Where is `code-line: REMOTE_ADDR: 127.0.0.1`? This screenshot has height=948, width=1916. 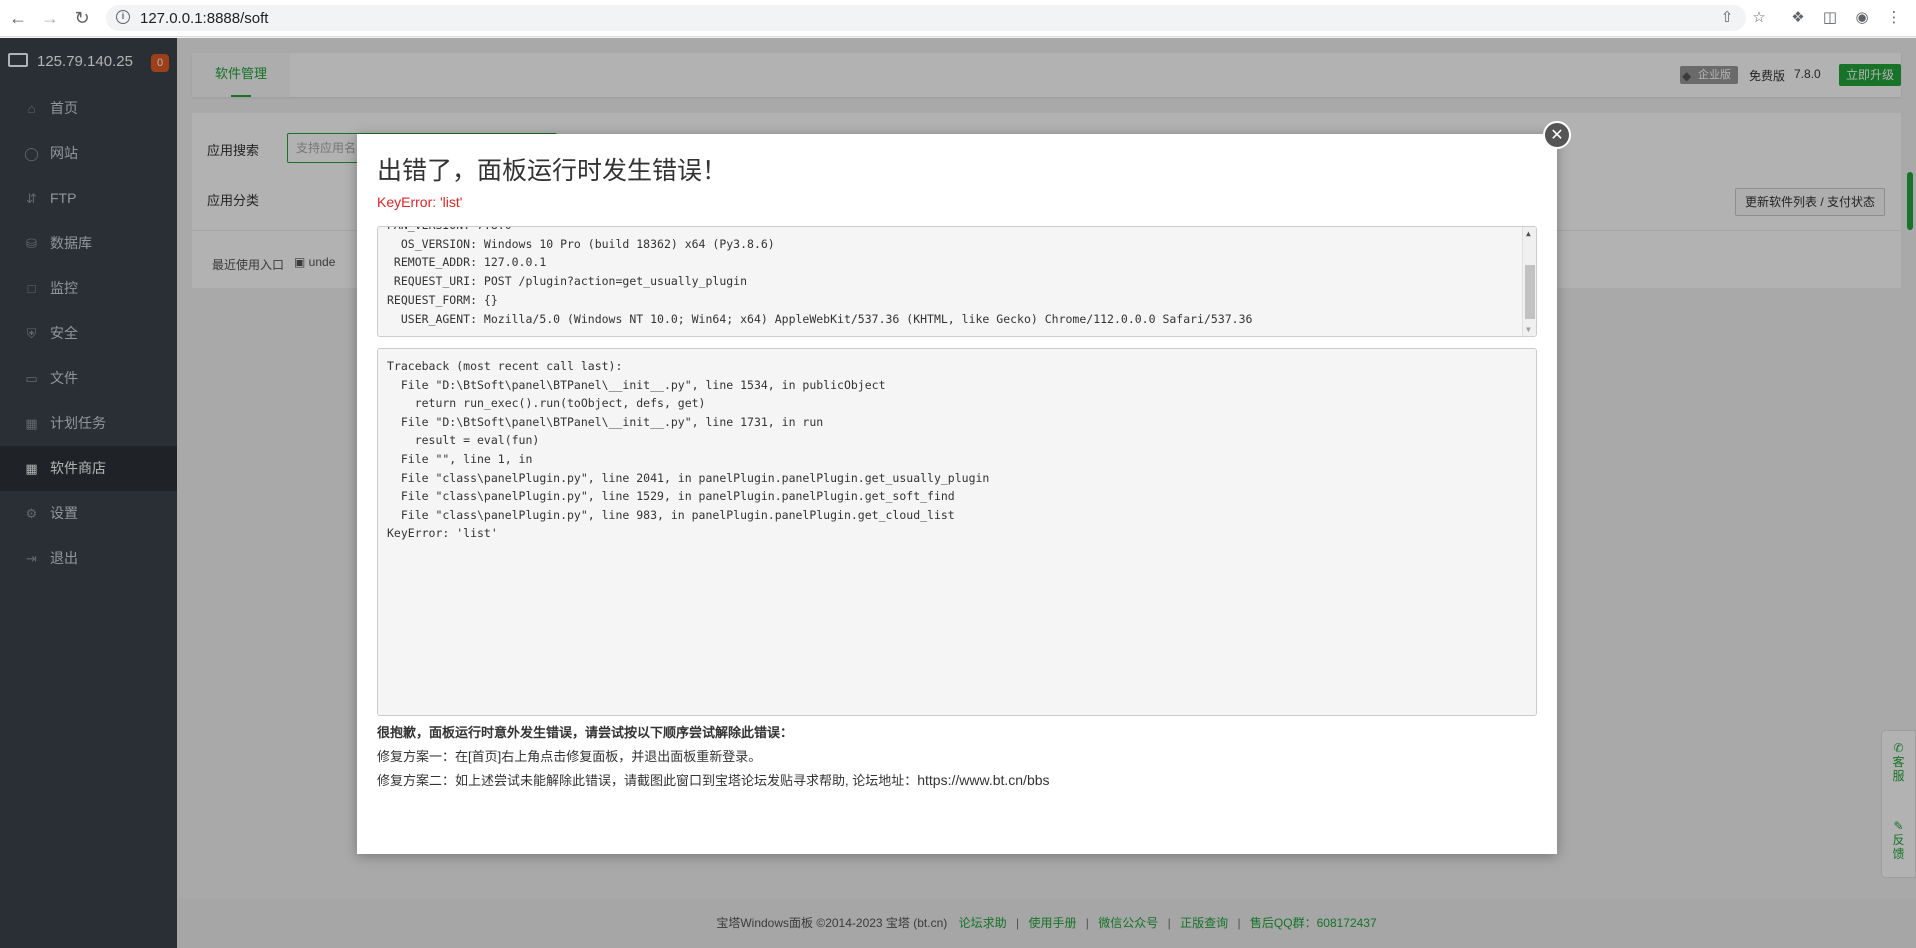 code-line: REMOTE_ADDR: 127.0.0.1 is located at coordinates (467, 262).